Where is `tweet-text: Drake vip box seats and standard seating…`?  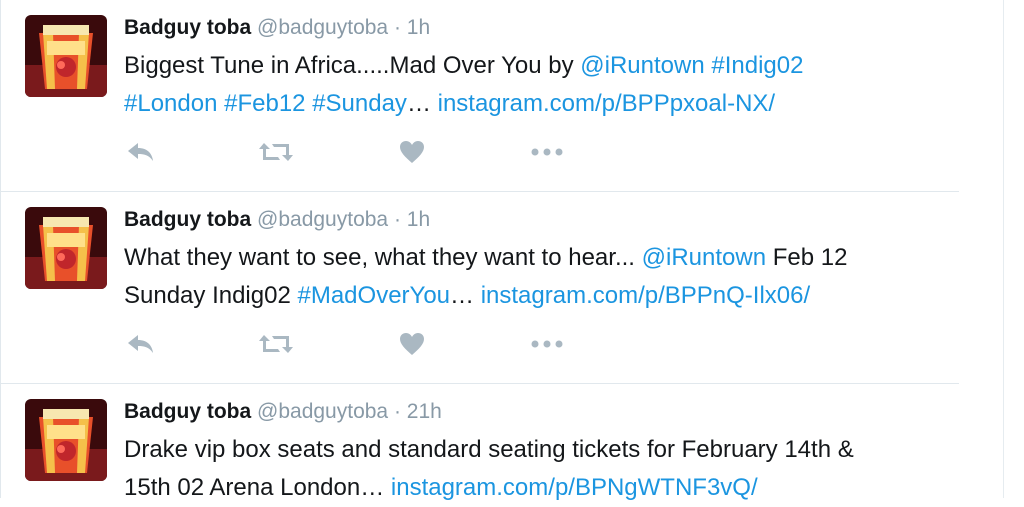
tweet-text: Drake vip box seats and standard seating… is located at coordinates (539, 469).